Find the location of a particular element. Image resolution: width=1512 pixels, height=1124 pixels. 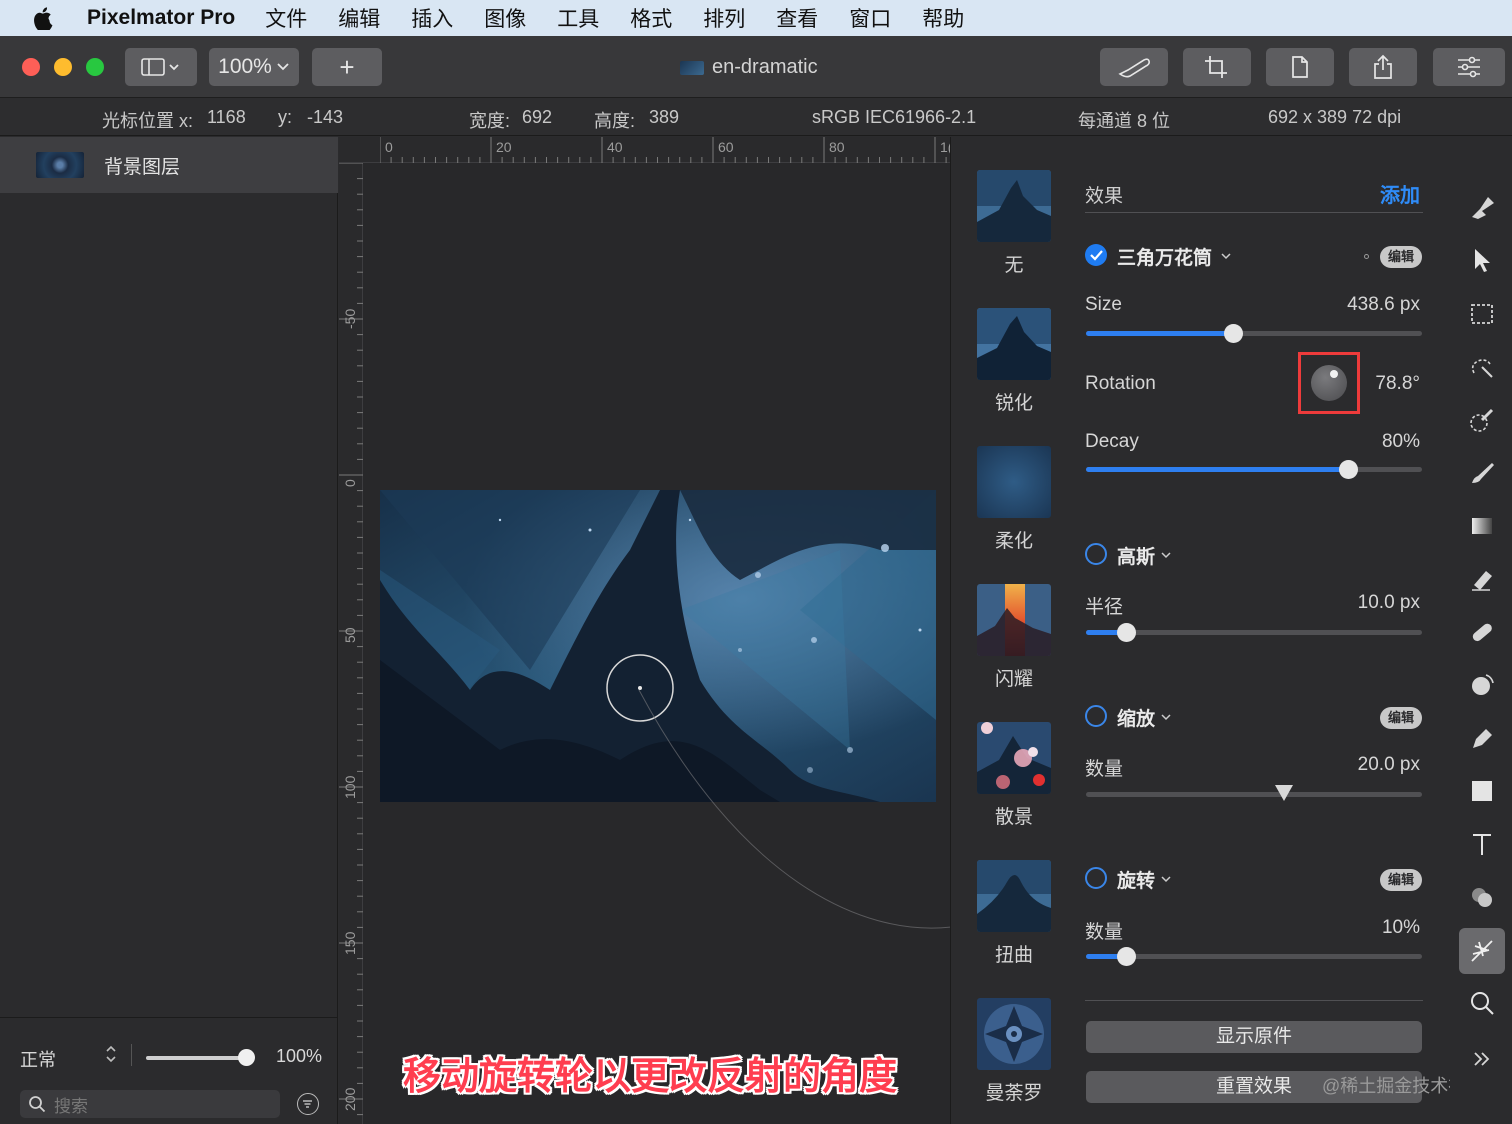

arrange-tool-icon is located at coordinates (1482, 260).